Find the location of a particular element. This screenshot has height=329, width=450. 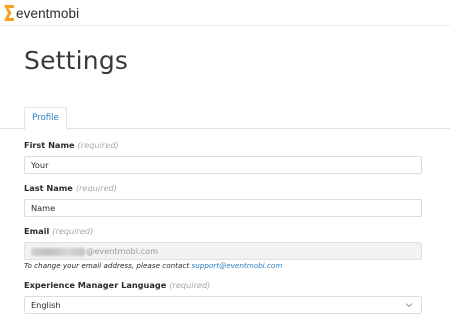

language-label: Experience Manager Language (required) is located at coordinates (117, 285).